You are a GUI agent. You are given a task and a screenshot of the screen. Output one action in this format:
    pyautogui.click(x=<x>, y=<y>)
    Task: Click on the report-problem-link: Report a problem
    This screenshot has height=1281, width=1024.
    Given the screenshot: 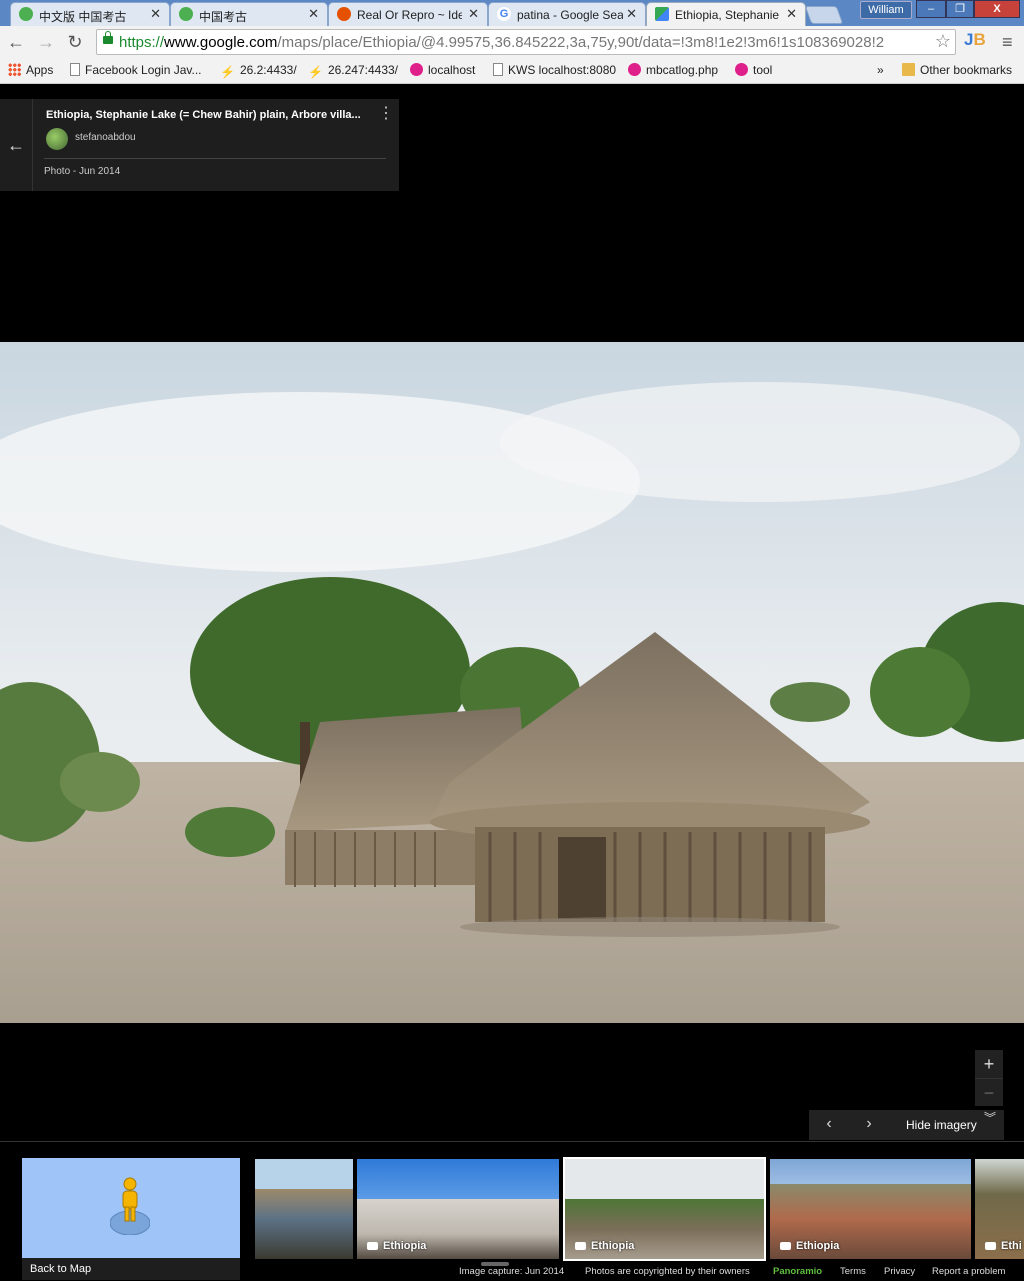 What is the action you would take?
    pyautogui.click(x=968, y=1271)
    